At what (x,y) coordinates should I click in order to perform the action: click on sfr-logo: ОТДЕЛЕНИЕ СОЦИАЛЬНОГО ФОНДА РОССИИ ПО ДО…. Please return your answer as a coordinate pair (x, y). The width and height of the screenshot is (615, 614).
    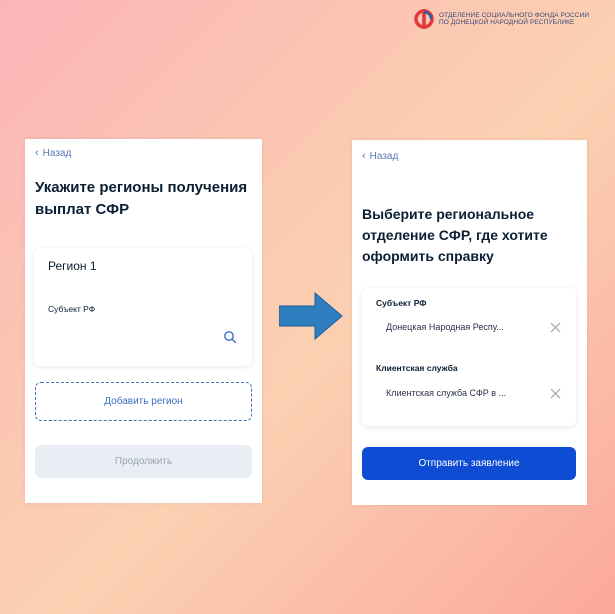
    Looking at the image, I should click on (501, 19).